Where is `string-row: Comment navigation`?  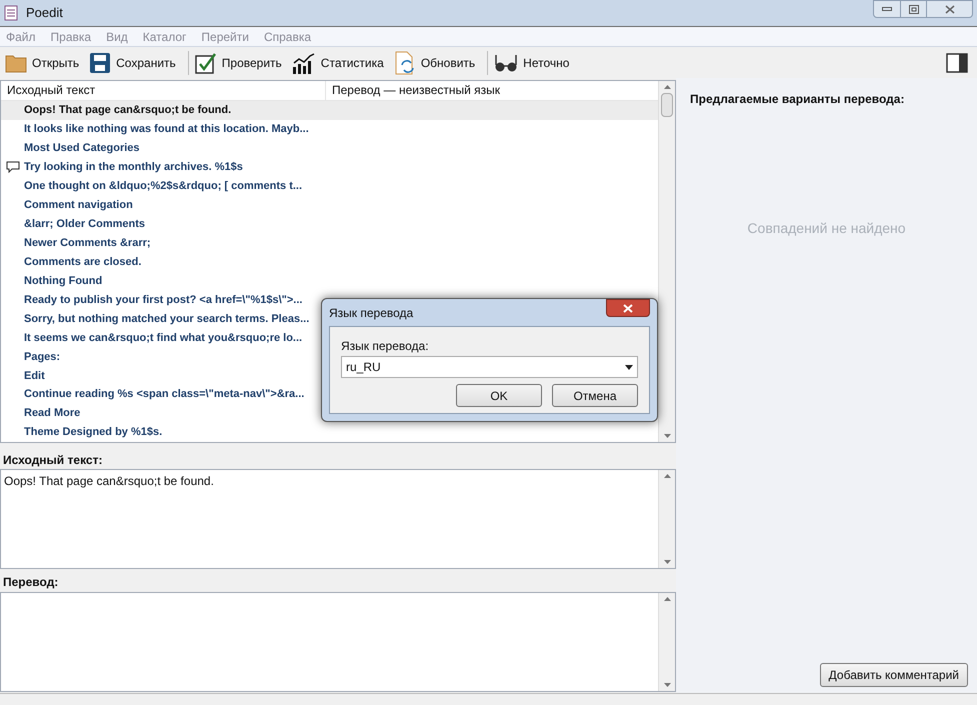
string-row: Comment navigation is located at coordinates (329, 205).